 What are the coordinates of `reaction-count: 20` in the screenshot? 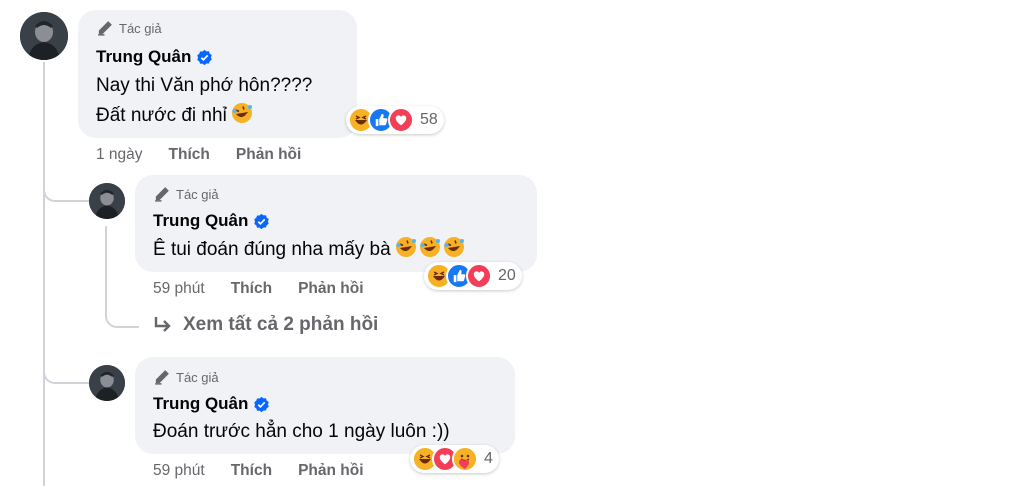 It's located at (507, 275).